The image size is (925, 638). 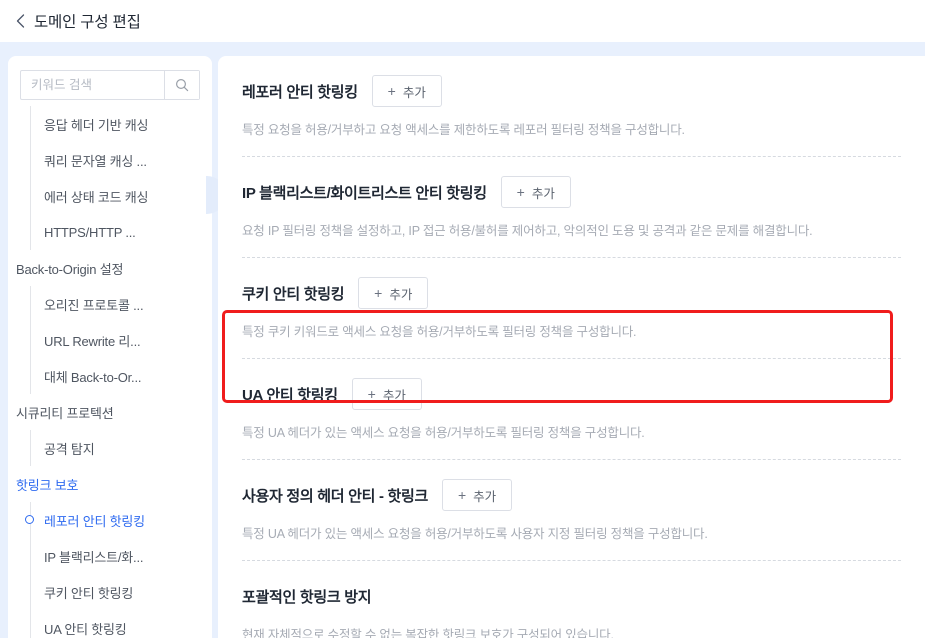 I want to click on section-header: 포괄적인 핫링크 방지, so click(x=571, y=596).